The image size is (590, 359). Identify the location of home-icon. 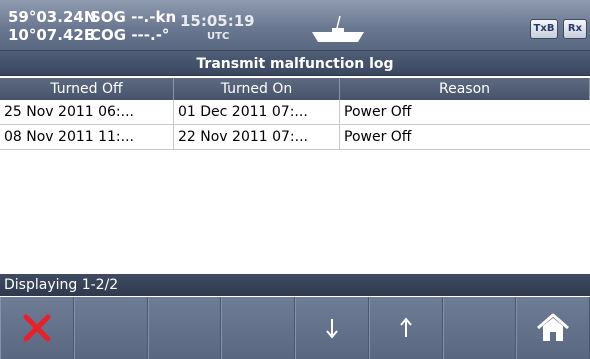
(553, 327).